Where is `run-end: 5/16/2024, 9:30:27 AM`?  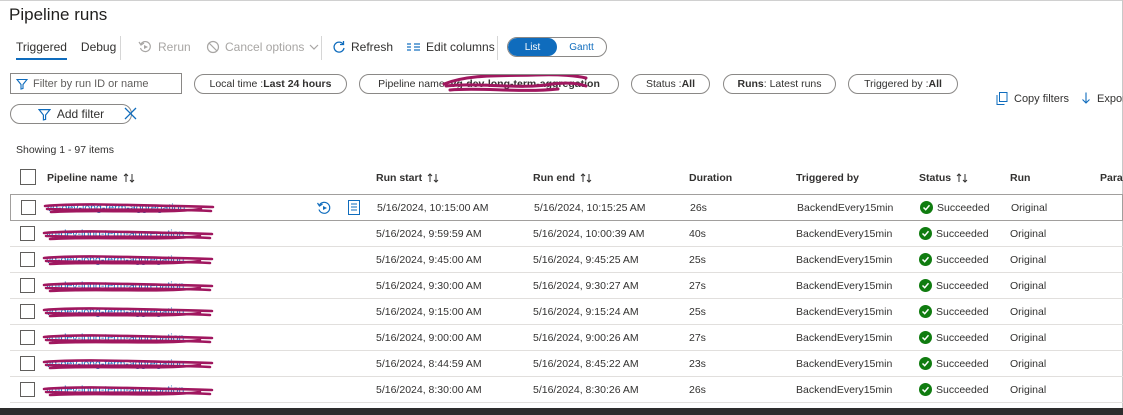 run-end: 5/16/2024, 9:30:27 AM is located at coordinates (586, 286).